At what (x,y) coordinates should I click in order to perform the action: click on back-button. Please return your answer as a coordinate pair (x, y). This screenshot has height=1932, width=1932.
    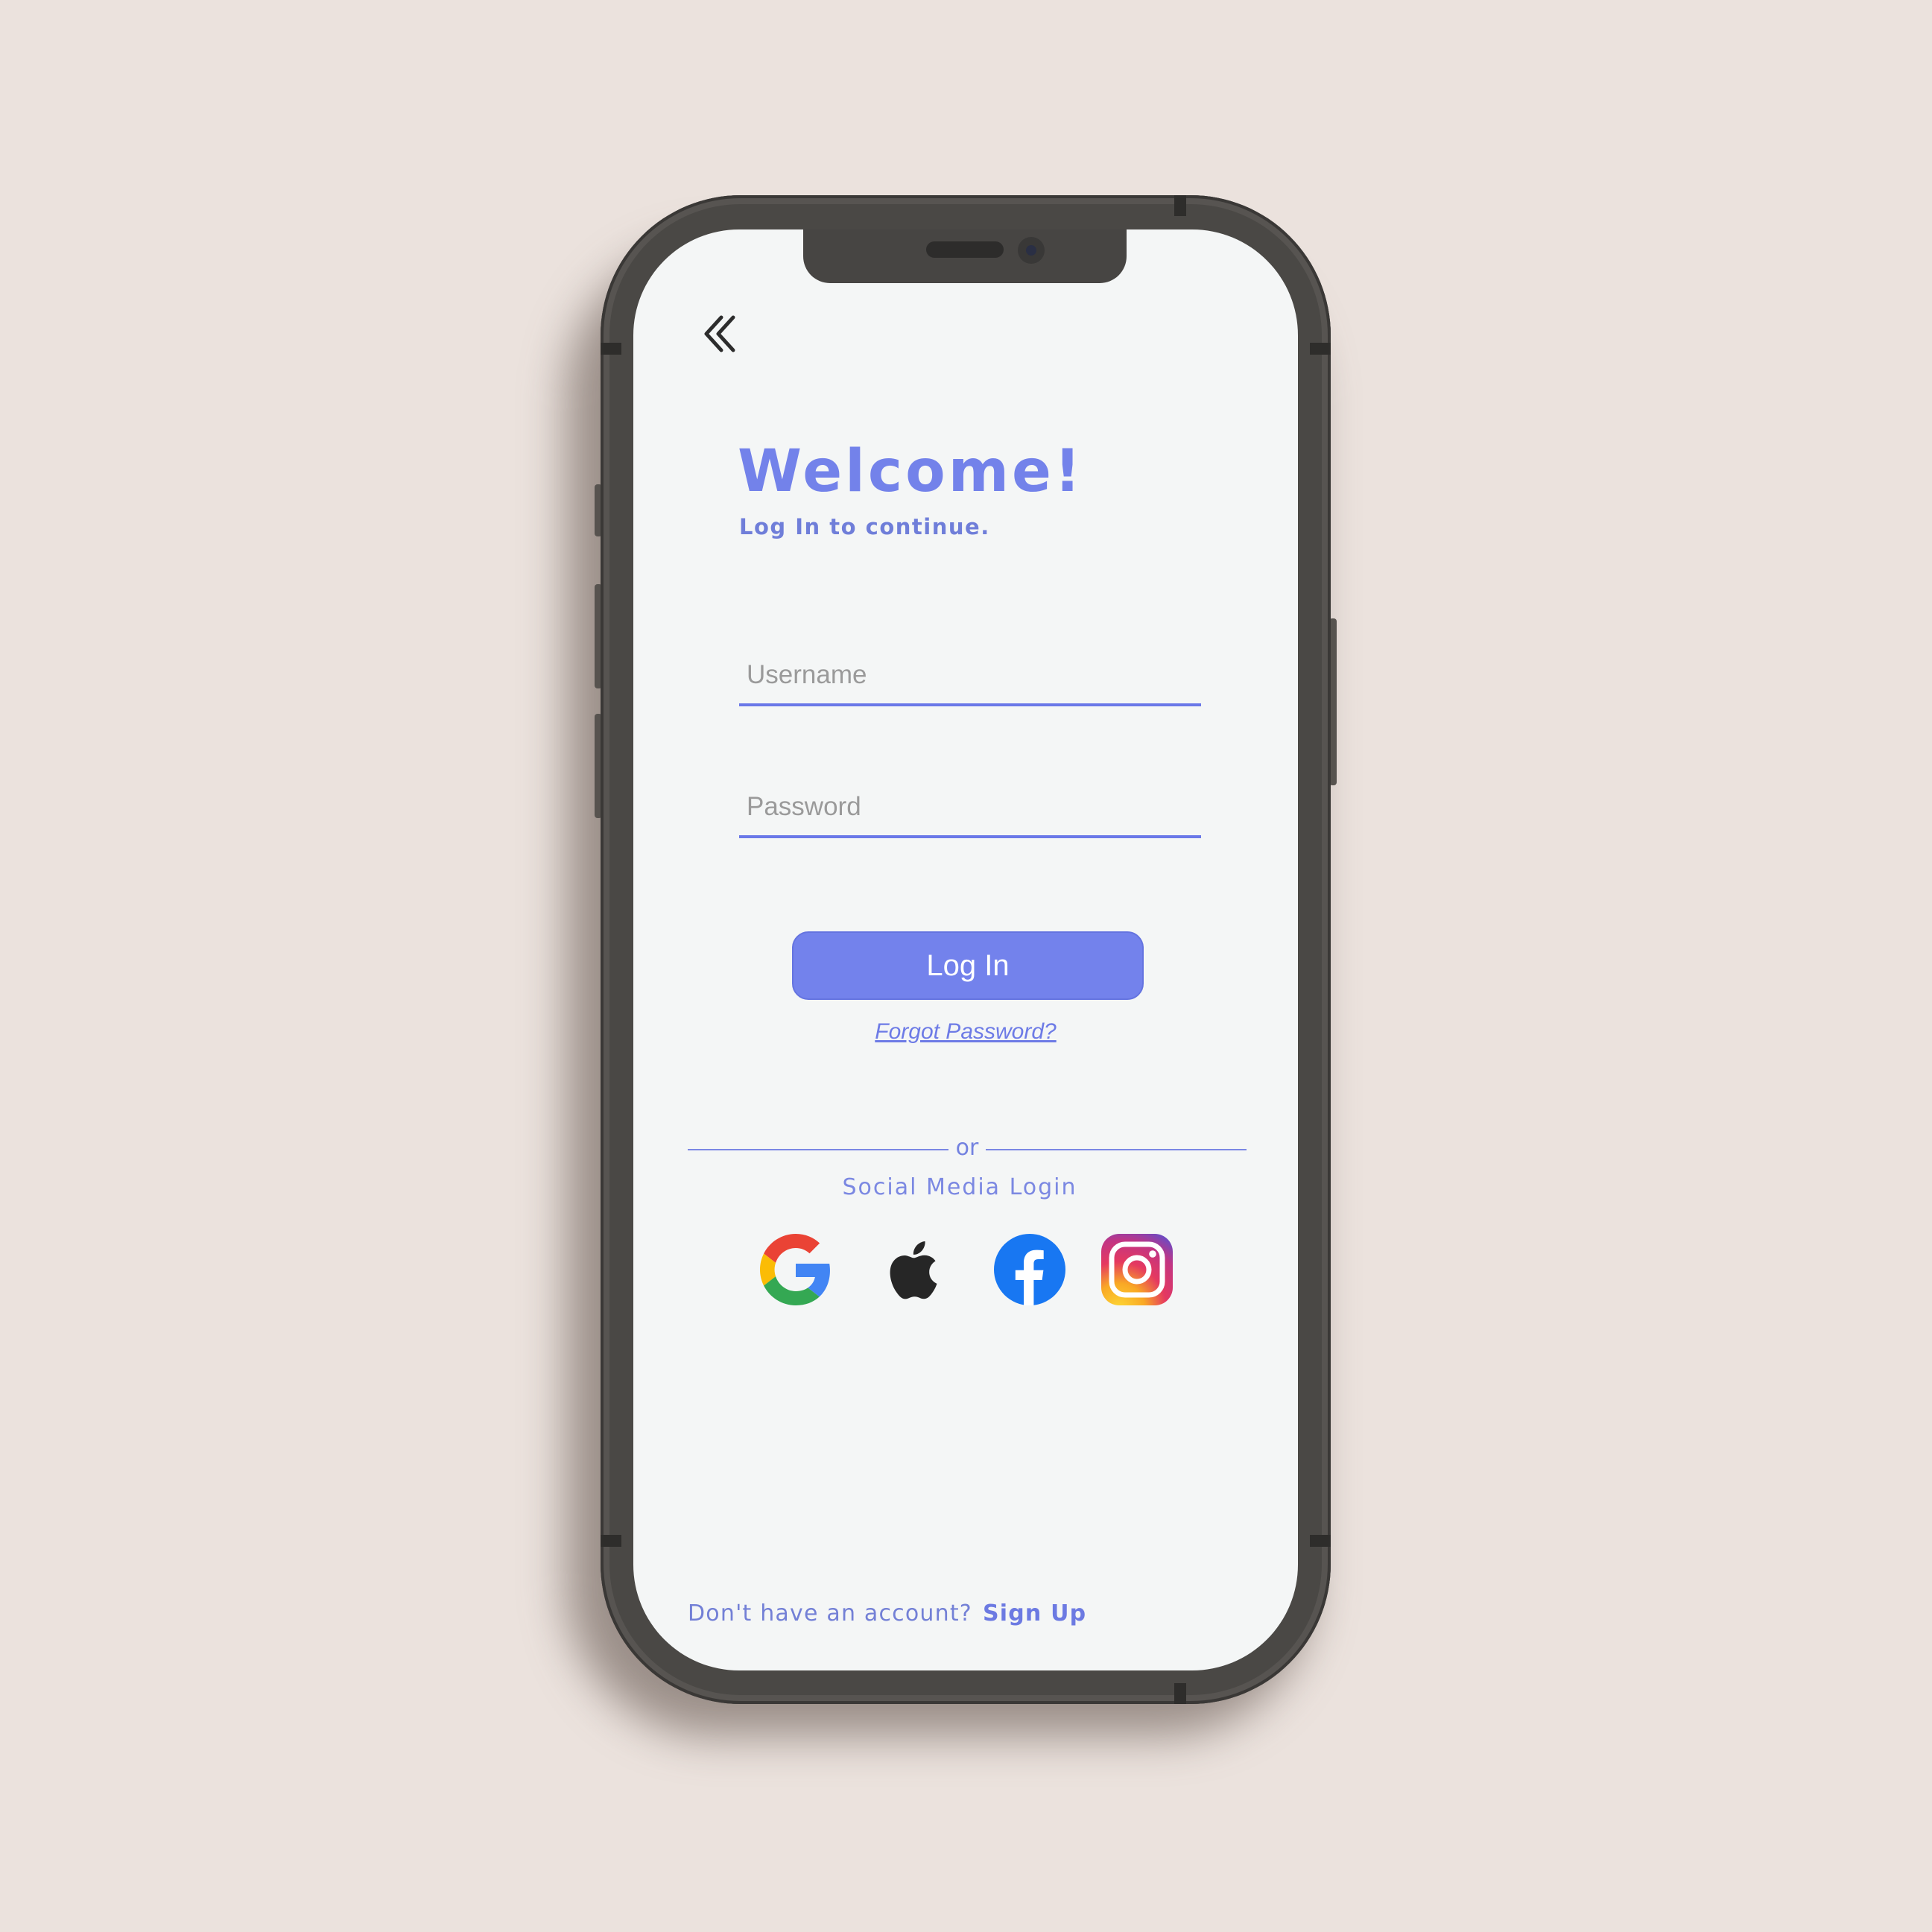
    Looking at the image, I should click on (723, 334).